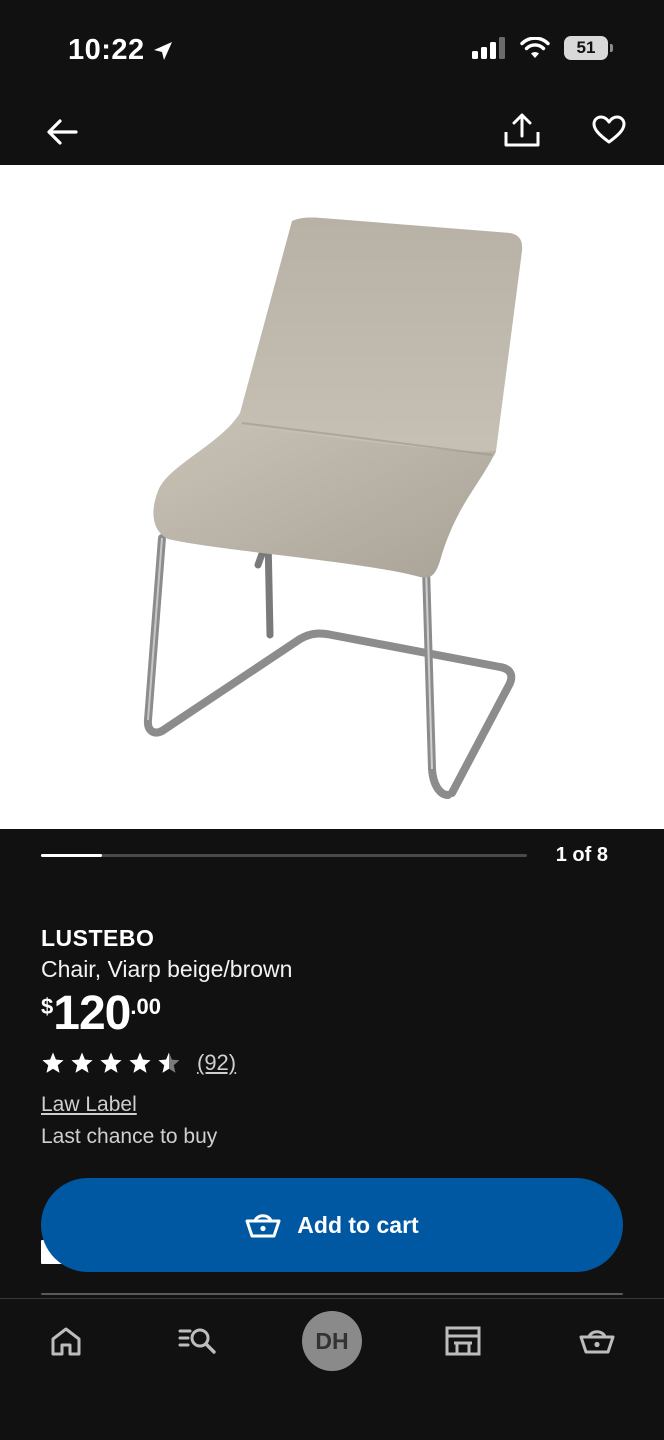 This screenshot has width=664, height=1440. What do you see at coordinates (167, 969) in the screenshot?
I see `product-description: Chair, Viarp beige/brown` at bounding box center [167, 969].